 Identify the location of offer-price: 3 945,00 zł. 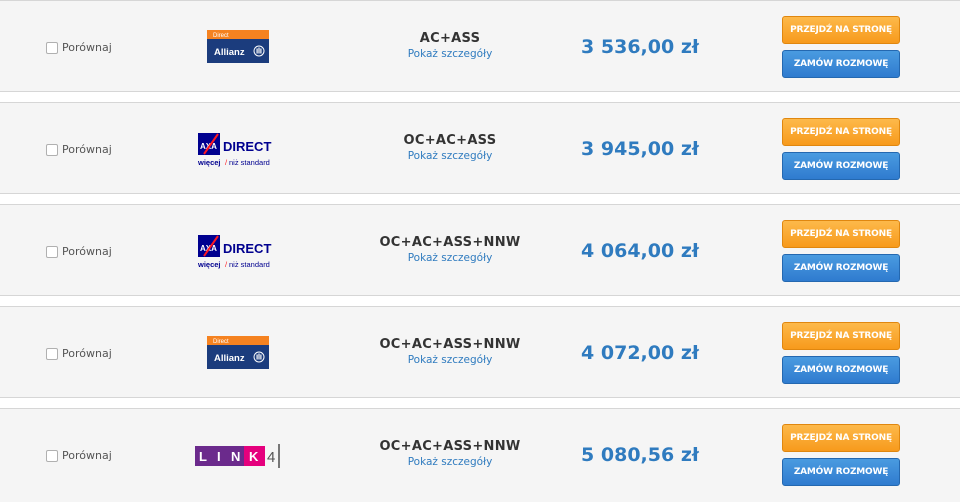
(640, 149).